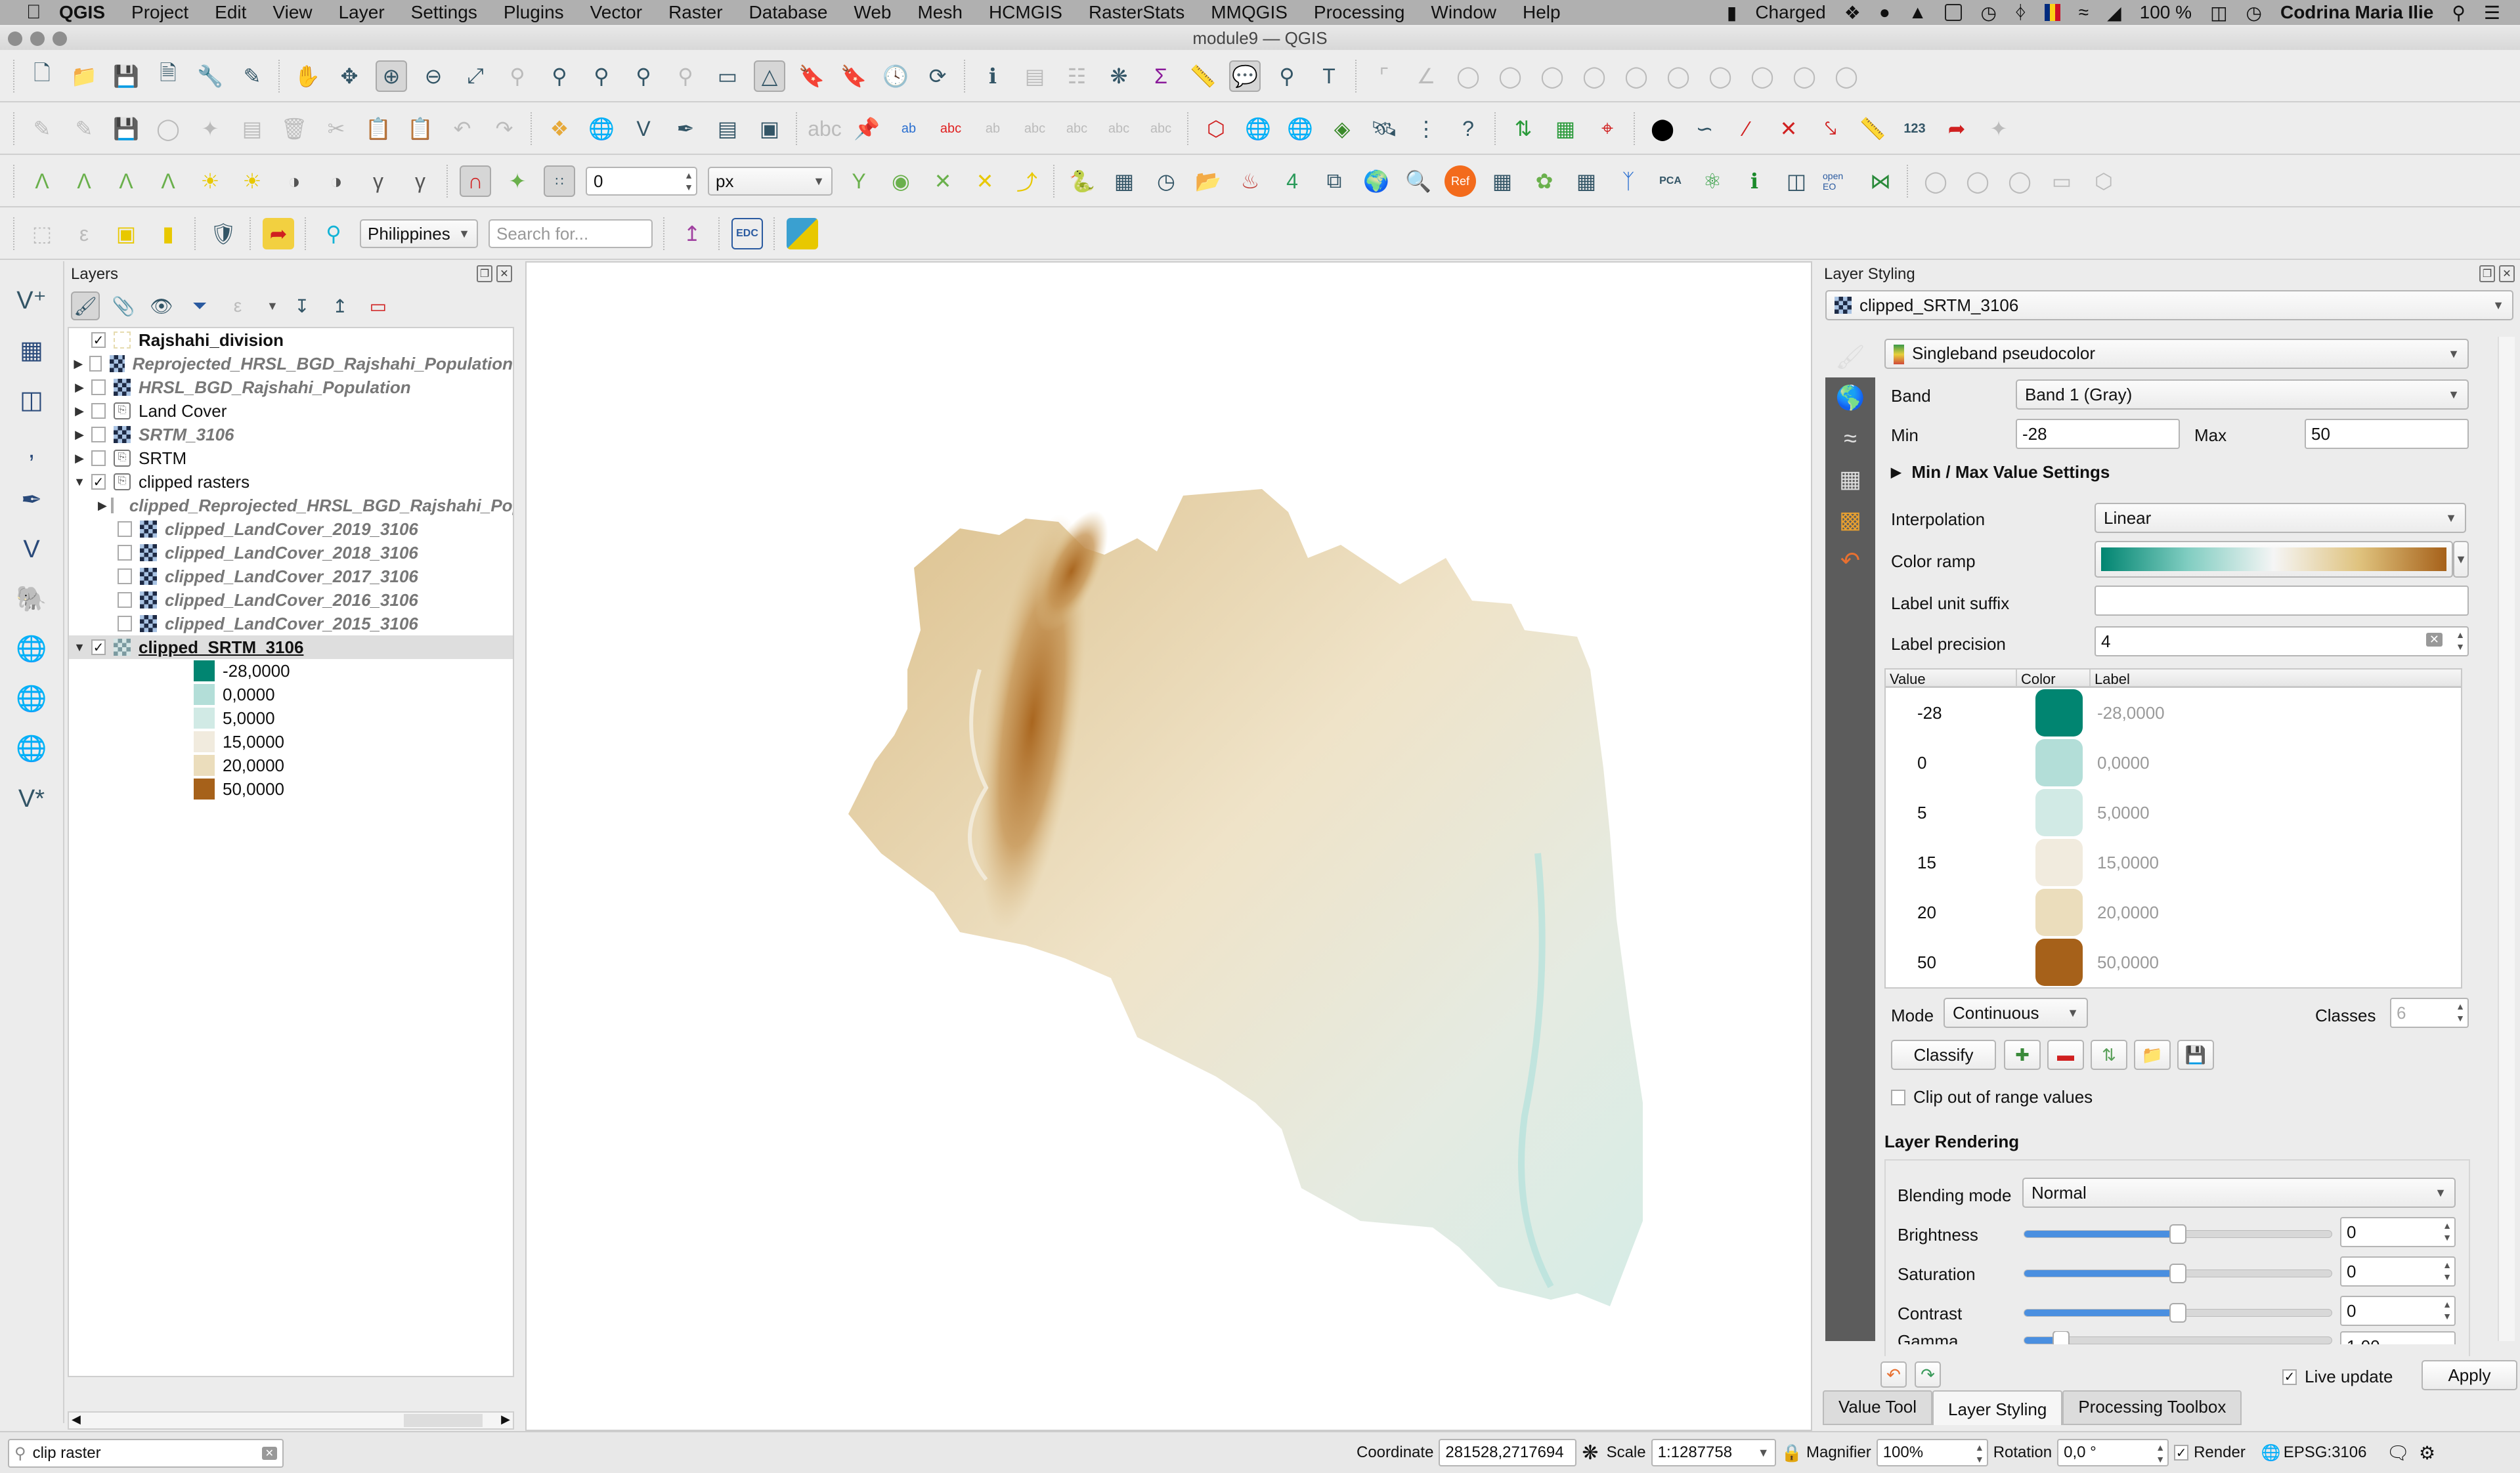 The height and width of the screenshot is (1473, 2520). What do you see at coordinates (1250, 181) in the screenshot?
I see `fire-plugin-icon: ♨` at bounding box center [1250, 181].